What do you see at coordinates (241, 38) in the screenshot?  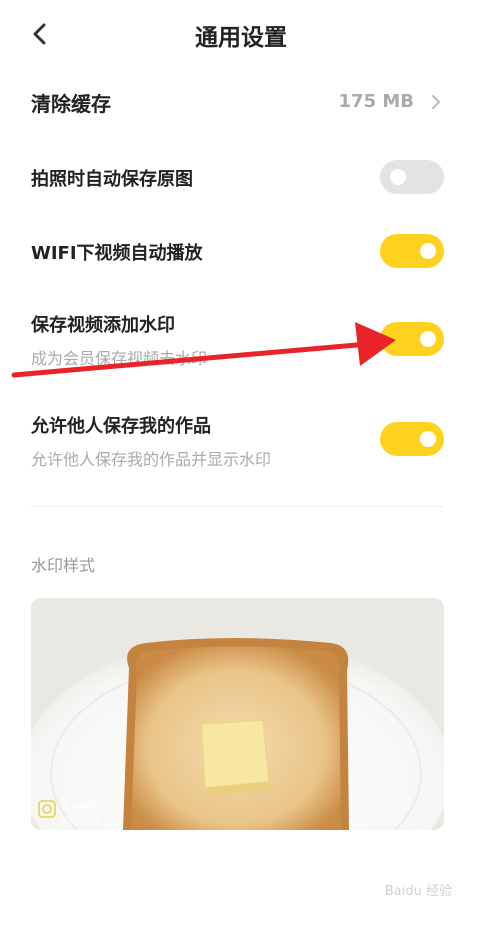 I see `page-title: 通用设置` at bounding box center [241, 38].